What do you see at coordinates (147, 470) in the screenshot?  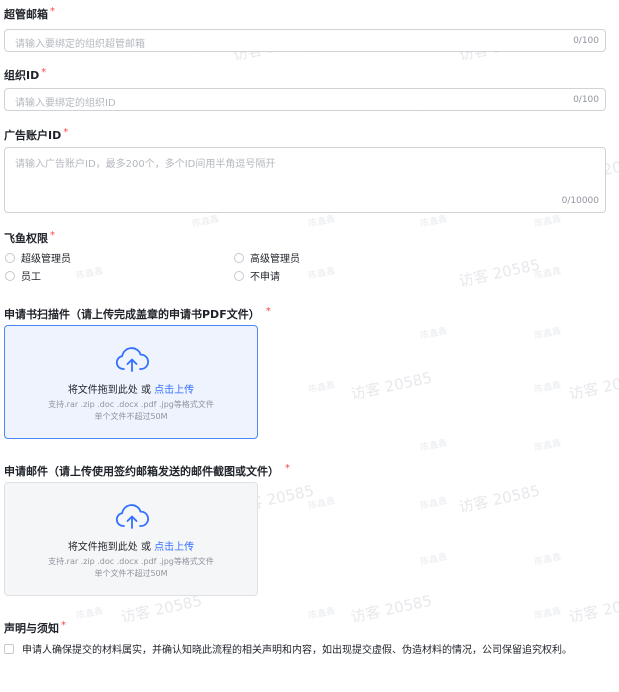 I see `application-email-label: 申请邮件（请上传使用签约邮箱发送的邮件截图或文件） *` at bounding box center [147, 470].